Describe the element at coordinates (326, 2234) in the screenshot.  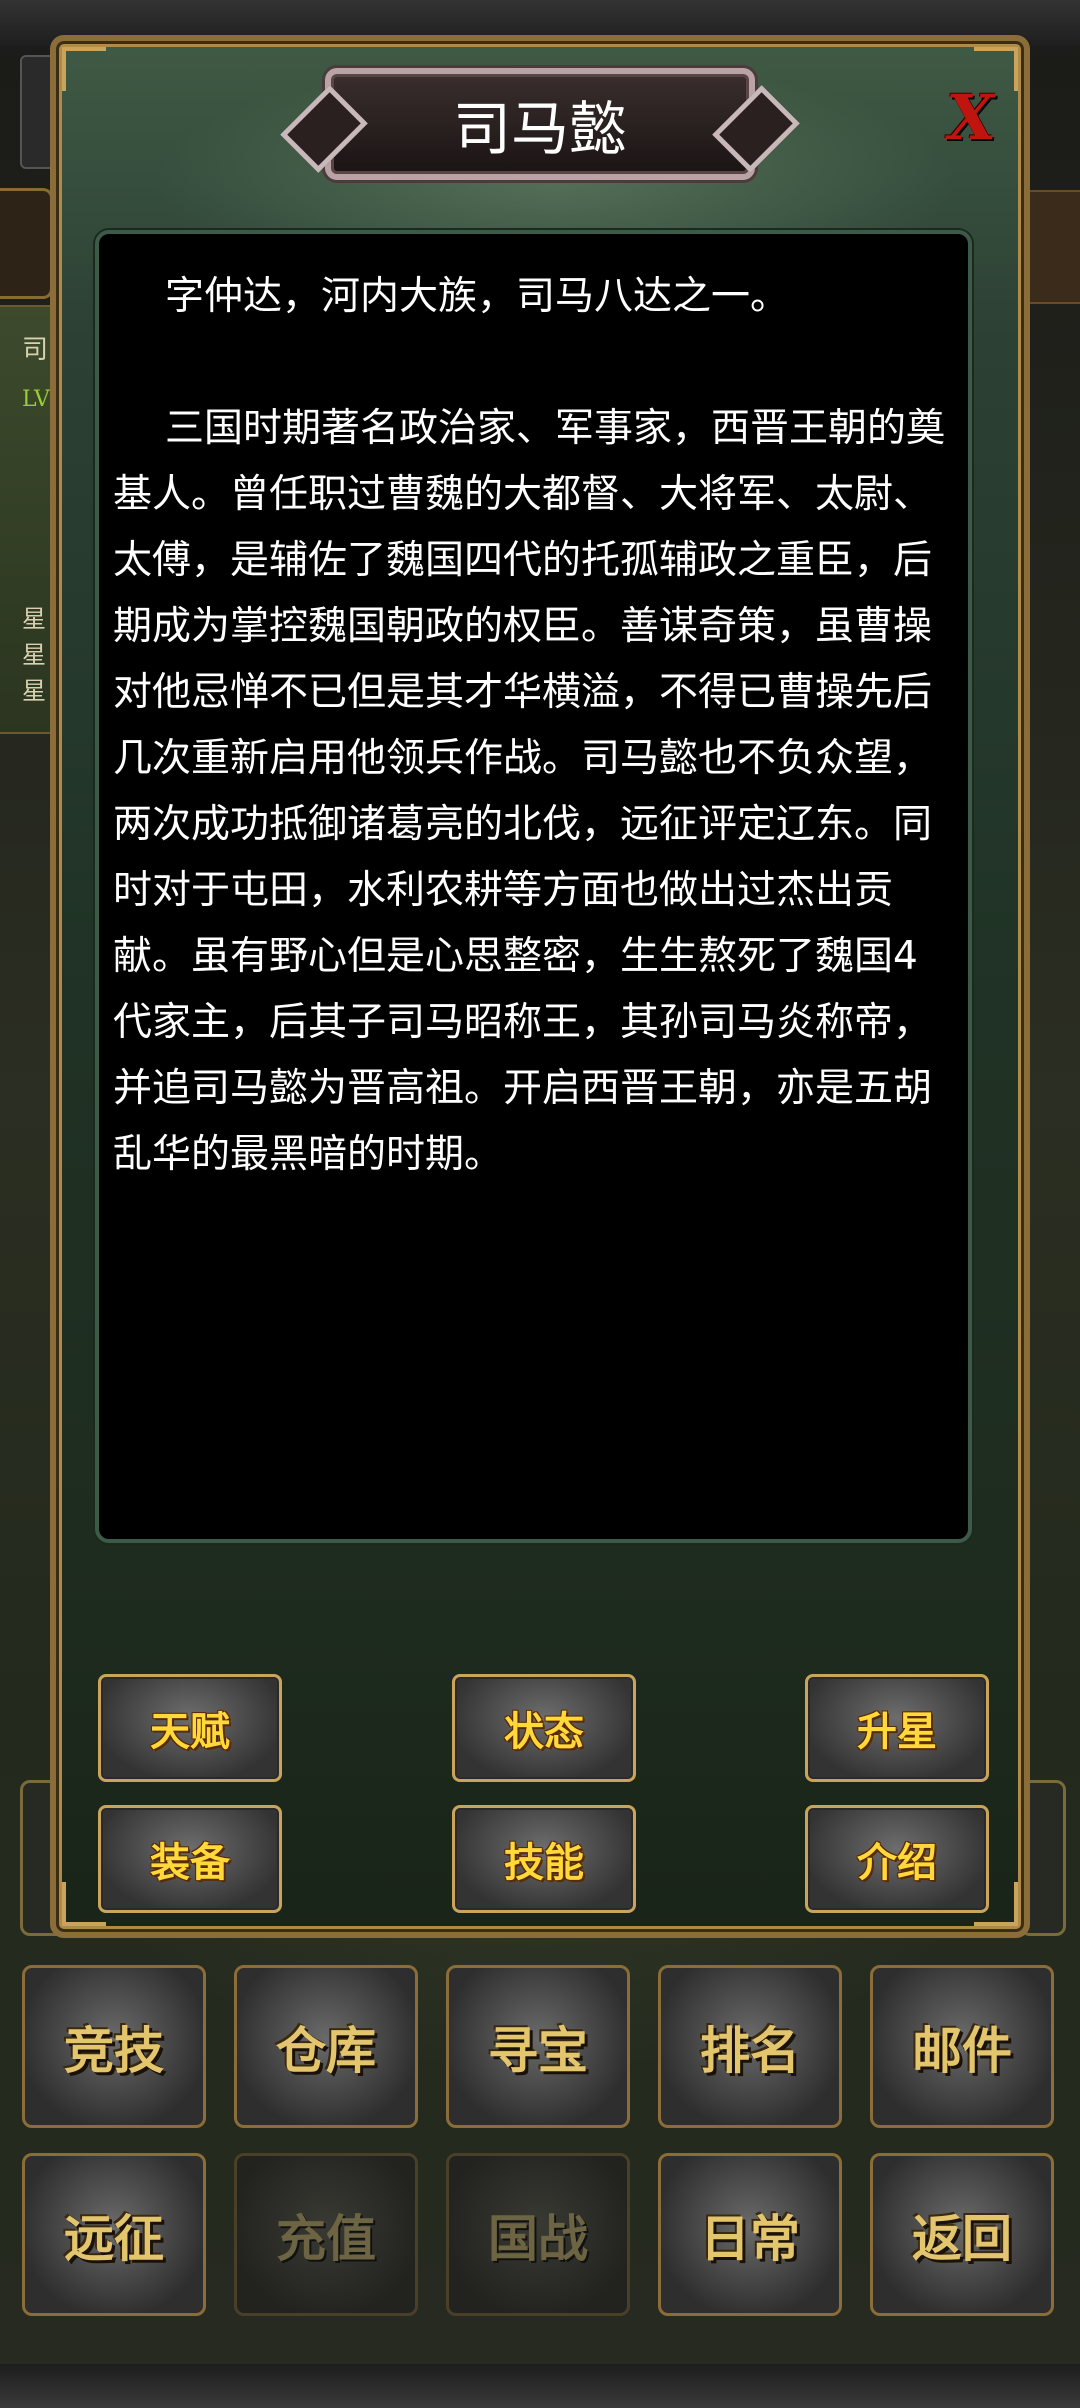
I see `menu-recharge-button: 充值` at that location.